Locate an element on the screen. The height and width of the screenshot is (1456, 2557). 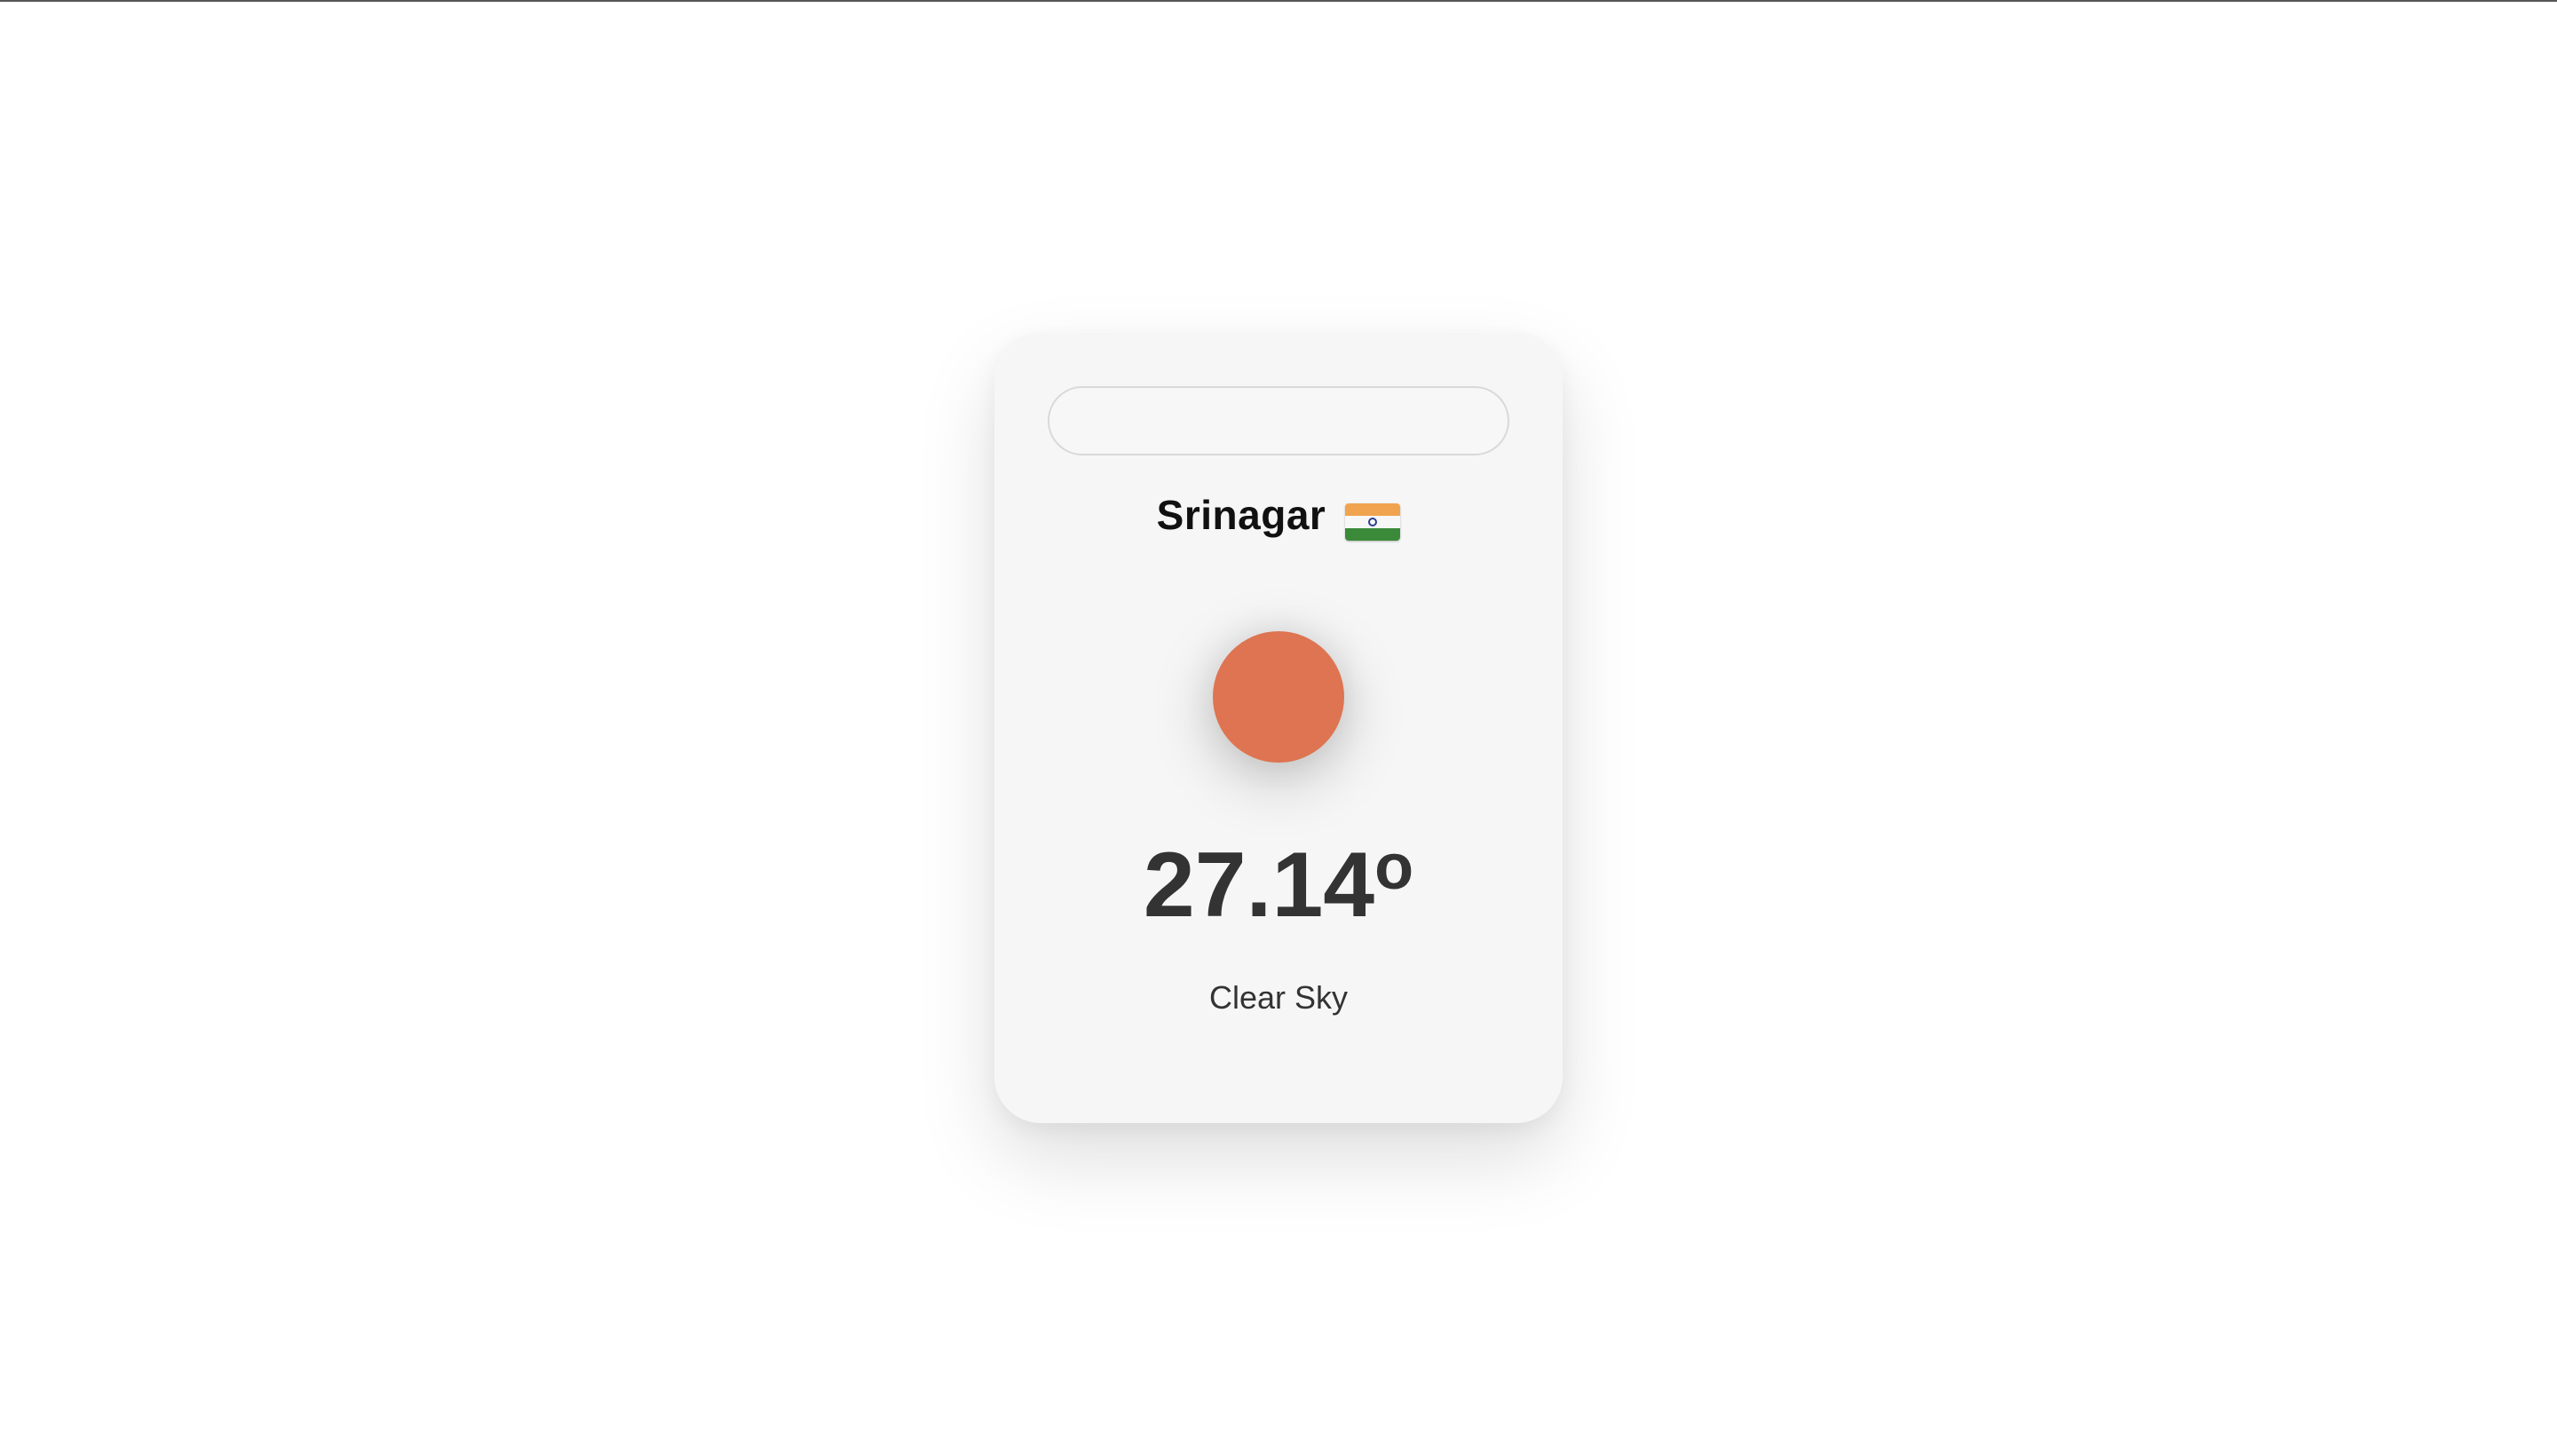
temperature: 27.14o is located at coordinates (1278, 883).